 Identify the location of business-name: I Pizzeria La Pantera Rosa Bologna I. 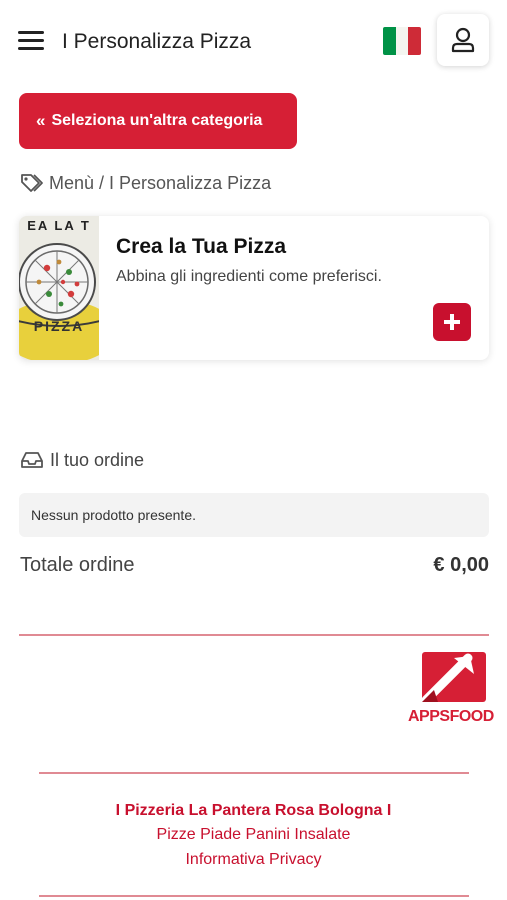
(253, 810).